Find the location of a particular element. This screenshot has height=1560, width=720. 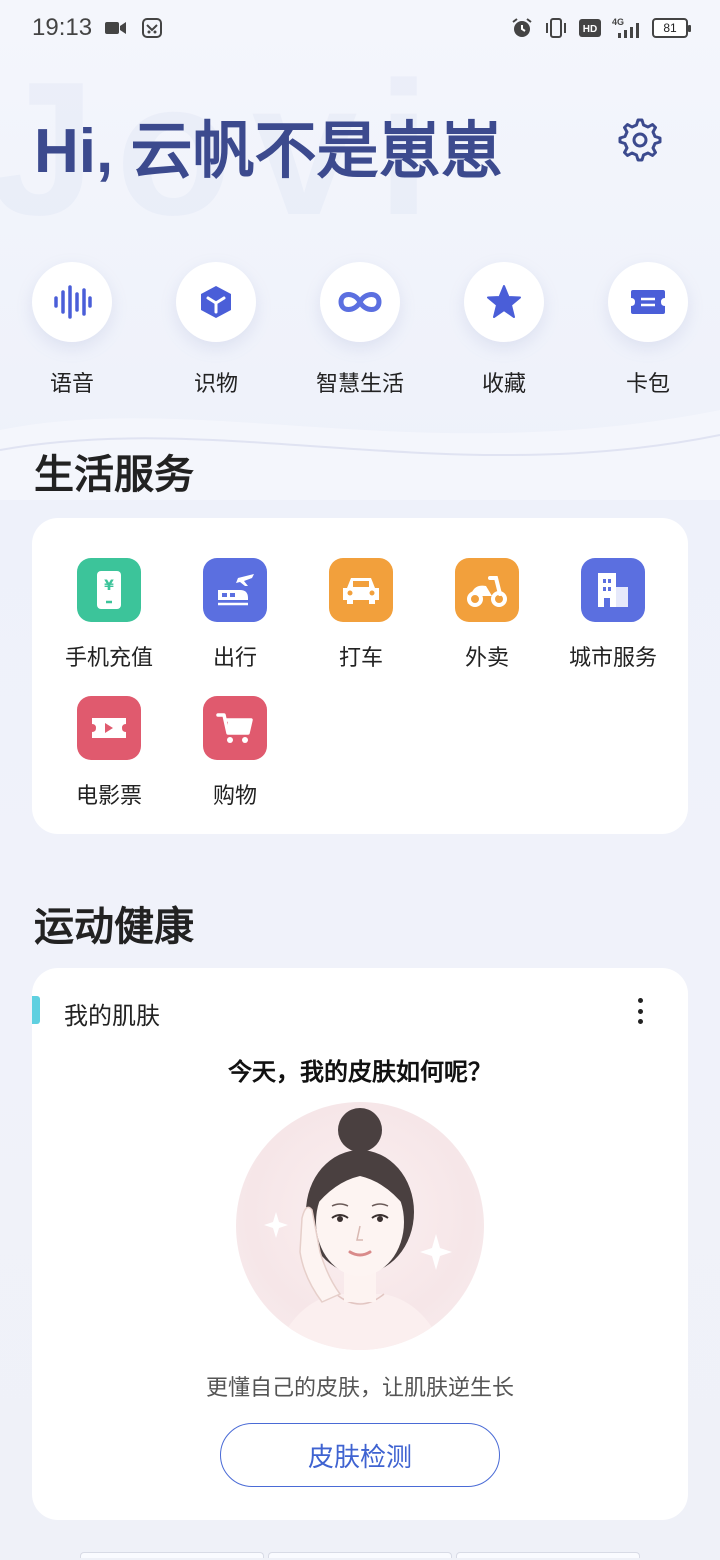

signal-icon: 4G is located at coordinates (627, 28).